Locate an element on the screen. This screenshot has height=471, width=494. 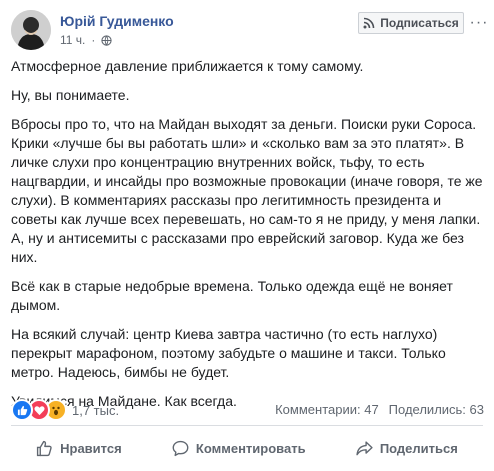
paragraph-2: Ну, вы понимаете. is located at coordinates (70, 95).